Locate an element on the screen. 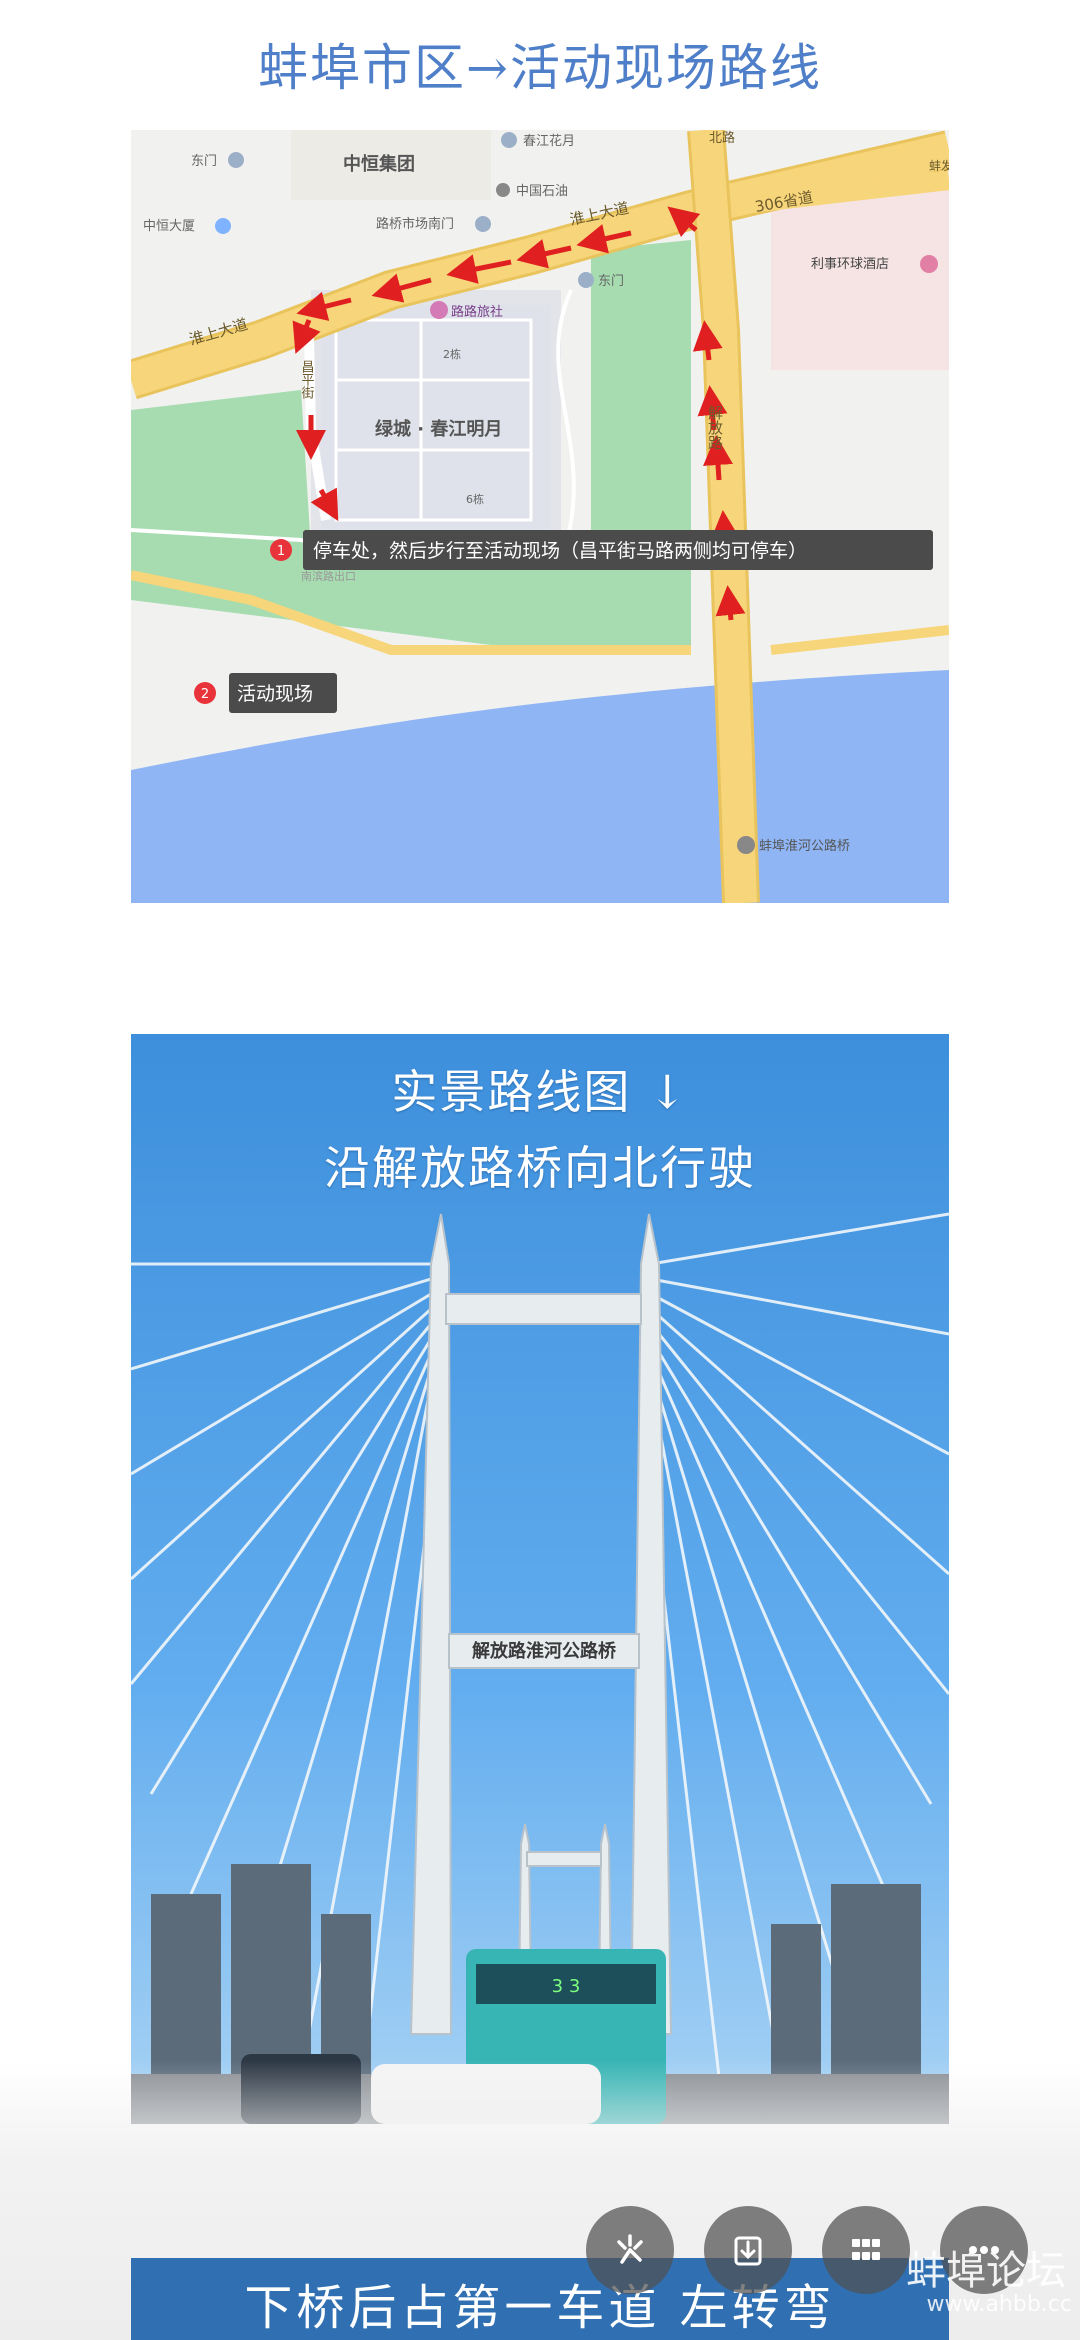 The width and height of the screenshot is (1080, 2340). grid-icon is located at coordinates (866, 2249).